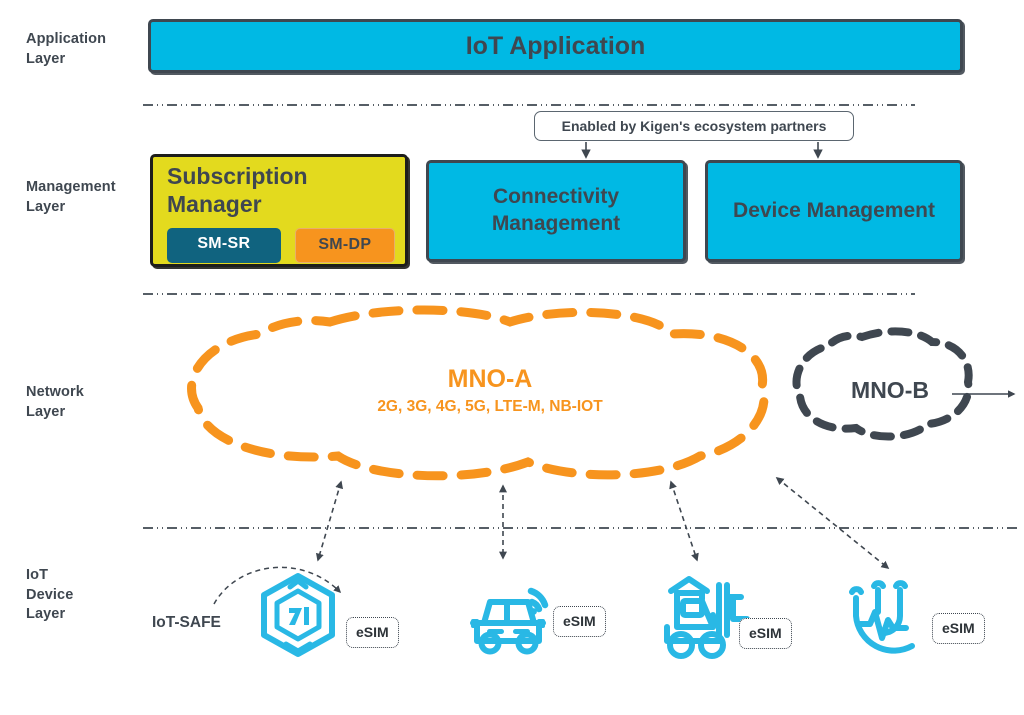  I want to click on connectivity-management-box: Connectivity Management, so click(556, 211).